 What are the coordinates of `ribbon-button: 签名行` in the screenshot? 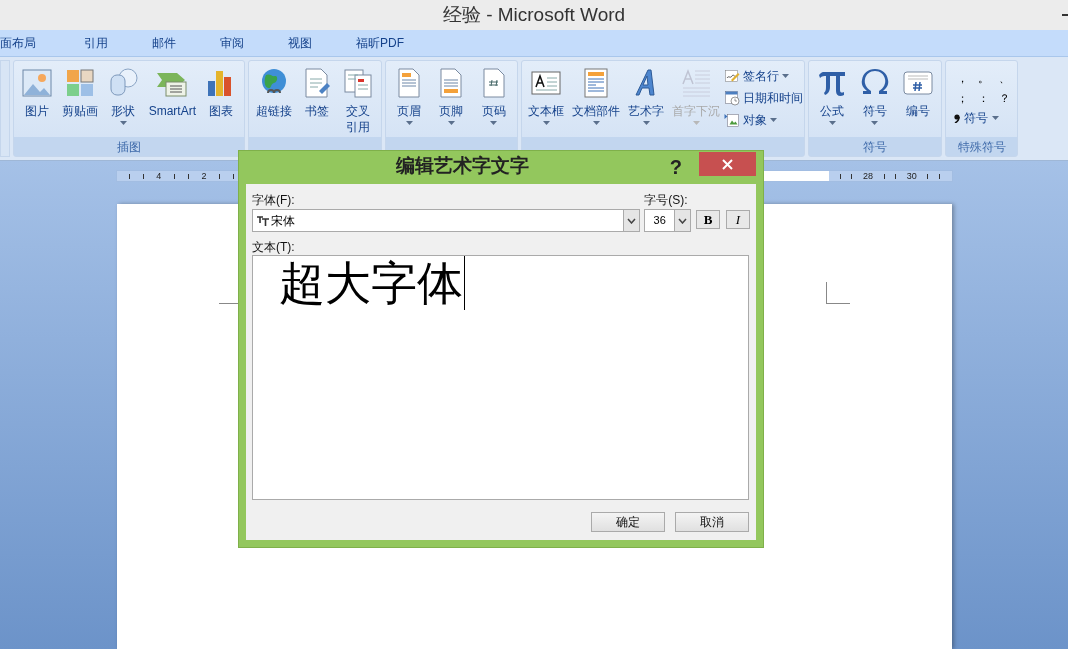 It's located at (763, 76).